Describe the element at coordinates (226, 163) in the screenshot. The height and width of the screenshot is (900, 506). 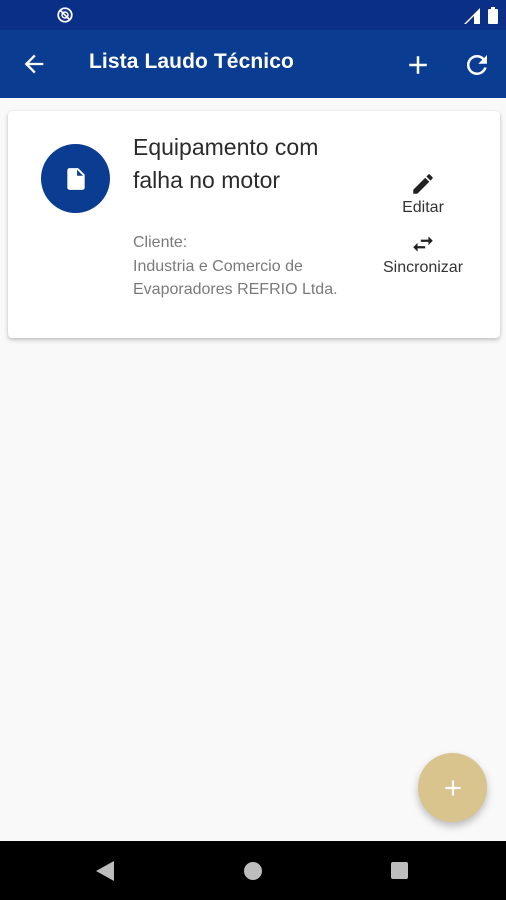
I see `item-title: Equipamento com falha no motor` at that location.